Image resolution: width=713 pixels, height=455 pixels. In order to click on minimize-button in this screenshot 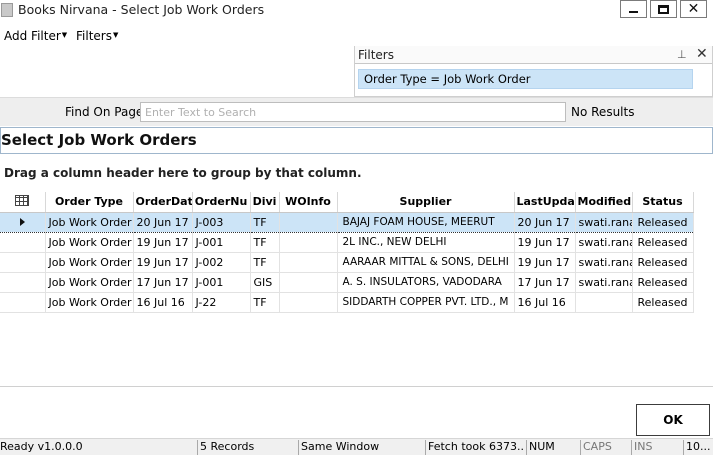, I will do `click(633, 9)`.